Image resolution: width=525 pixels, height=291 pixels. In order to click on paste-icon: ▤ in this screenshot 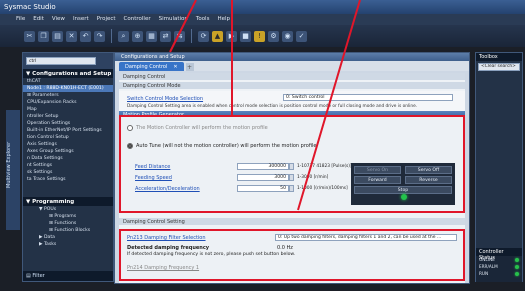, I will do `click(57, 36)`.